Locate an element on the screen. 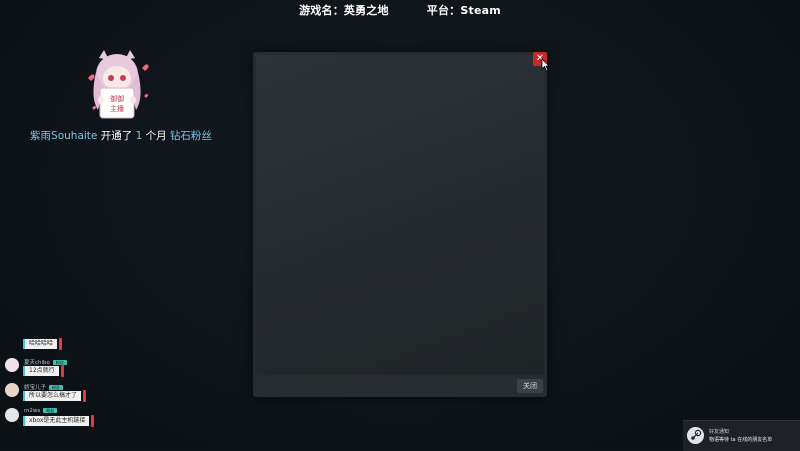 Image resolution: width=800 pixels, height=451 pixels. svg-text: 御御 is located at coordinates (117, 98).